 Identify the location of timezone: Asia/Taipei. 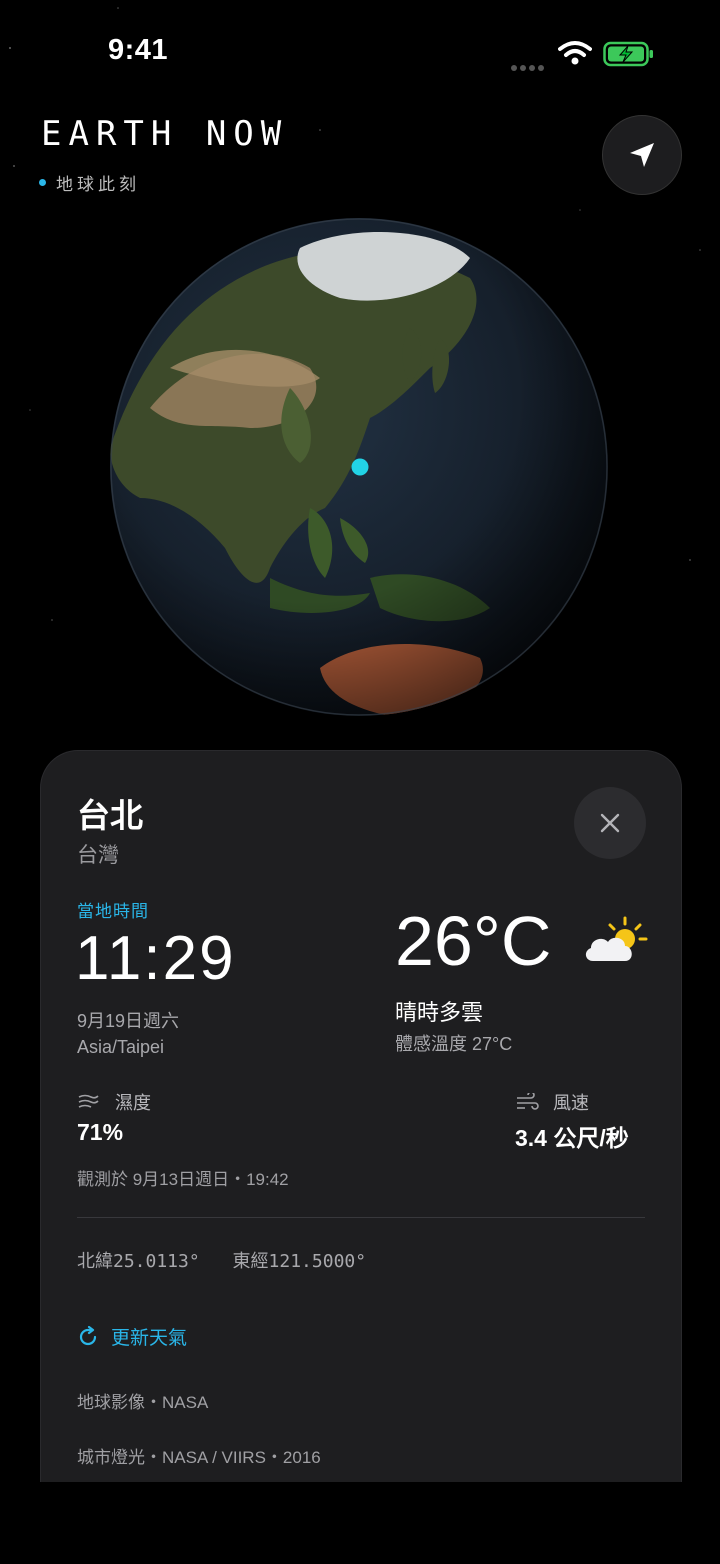
(121, 1047).